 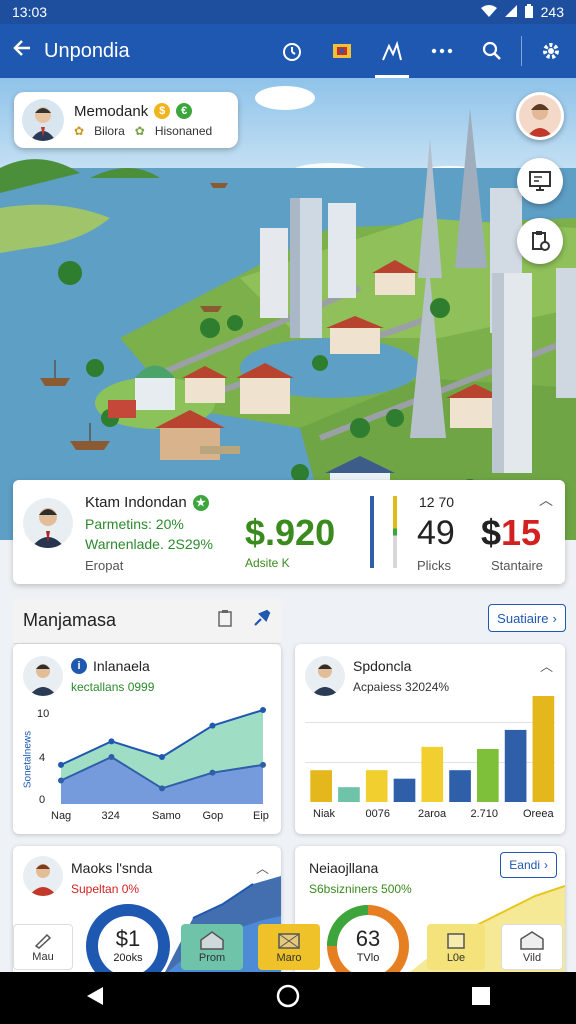 I want to click on funds-value: $.920, so click(x=290, y=532).